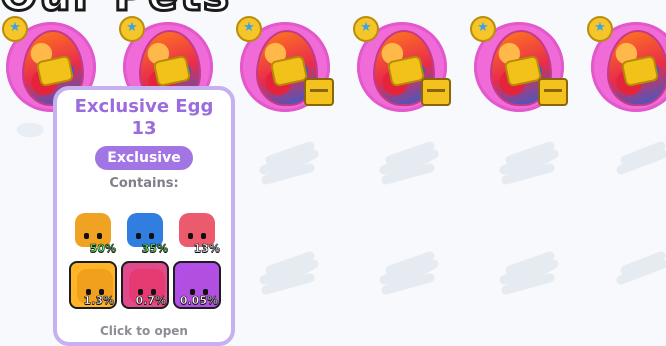 The image size is (666, 346). I want to click on pet-grid: 50% 35% 13% 1.3% 0.7% 0.05%, so click(145, 258).